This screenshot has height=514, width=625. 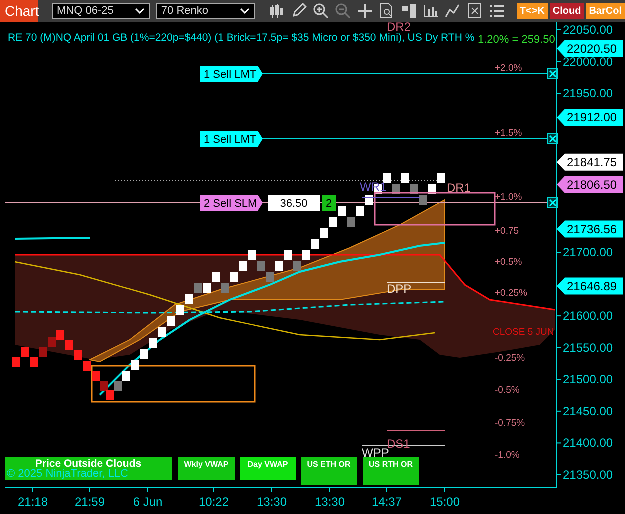 What do you see at coordinates (510, 358) in the screenshot?
I see `percent-level-label: -0.25%` at bounding box center [510, 358].